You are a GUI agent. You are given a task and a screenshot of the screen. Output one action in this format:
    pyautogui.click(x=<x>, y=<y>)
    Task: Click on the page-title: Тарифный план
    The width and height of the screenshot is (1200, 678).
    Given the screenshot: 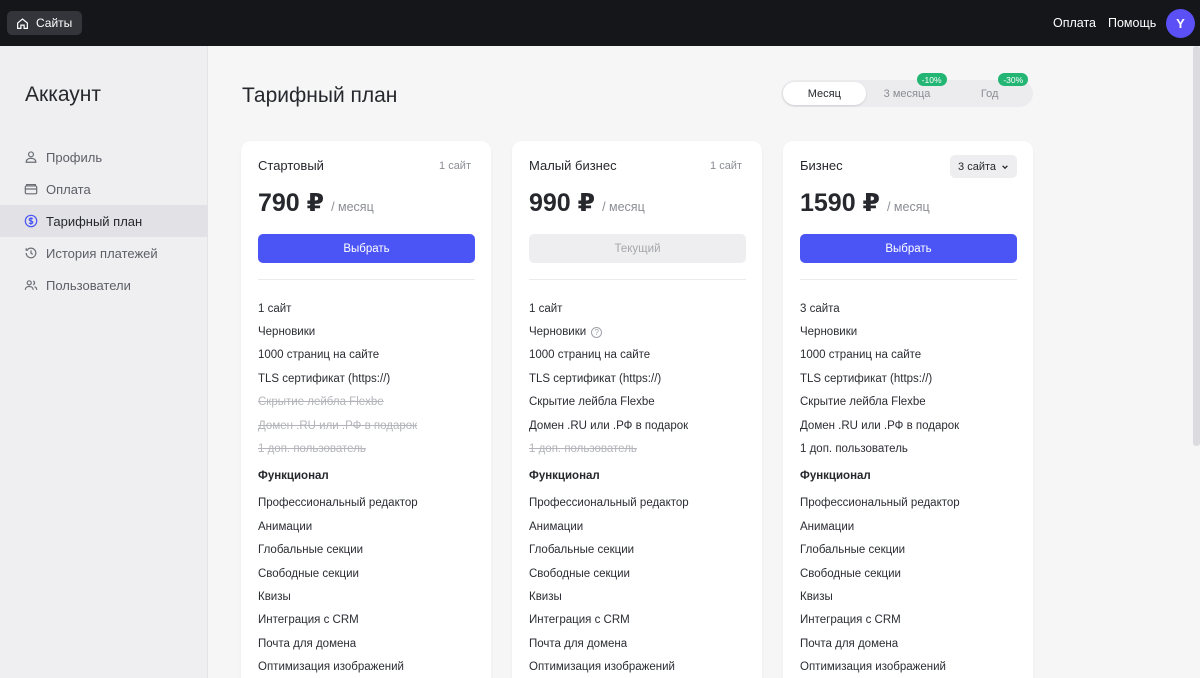 What is the action you would take?
    pyautogui.click(x=320, y=95)
    